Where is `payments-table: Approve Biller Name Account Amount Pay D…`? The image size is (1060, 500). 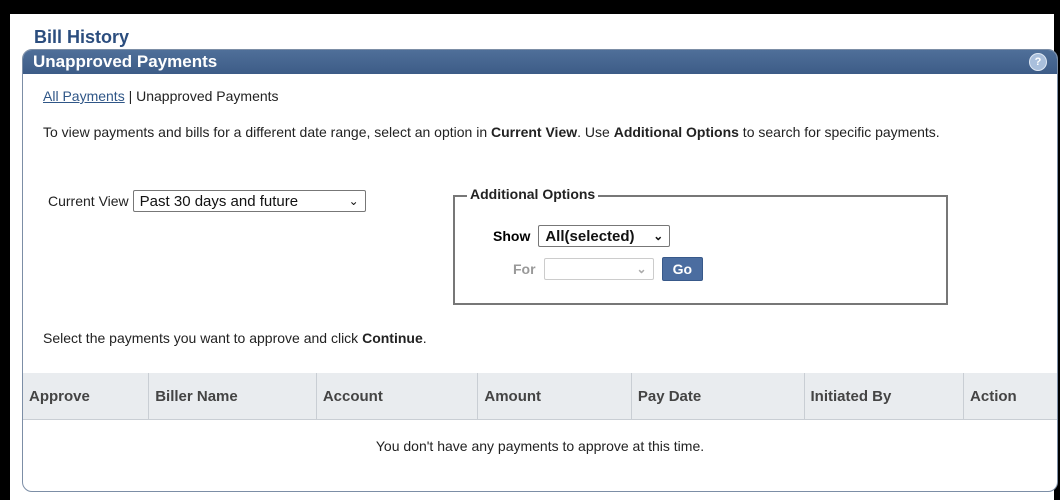 payments-table: Approve Biller Name Account Amount Pay D… is located at coordinates (540, 396).